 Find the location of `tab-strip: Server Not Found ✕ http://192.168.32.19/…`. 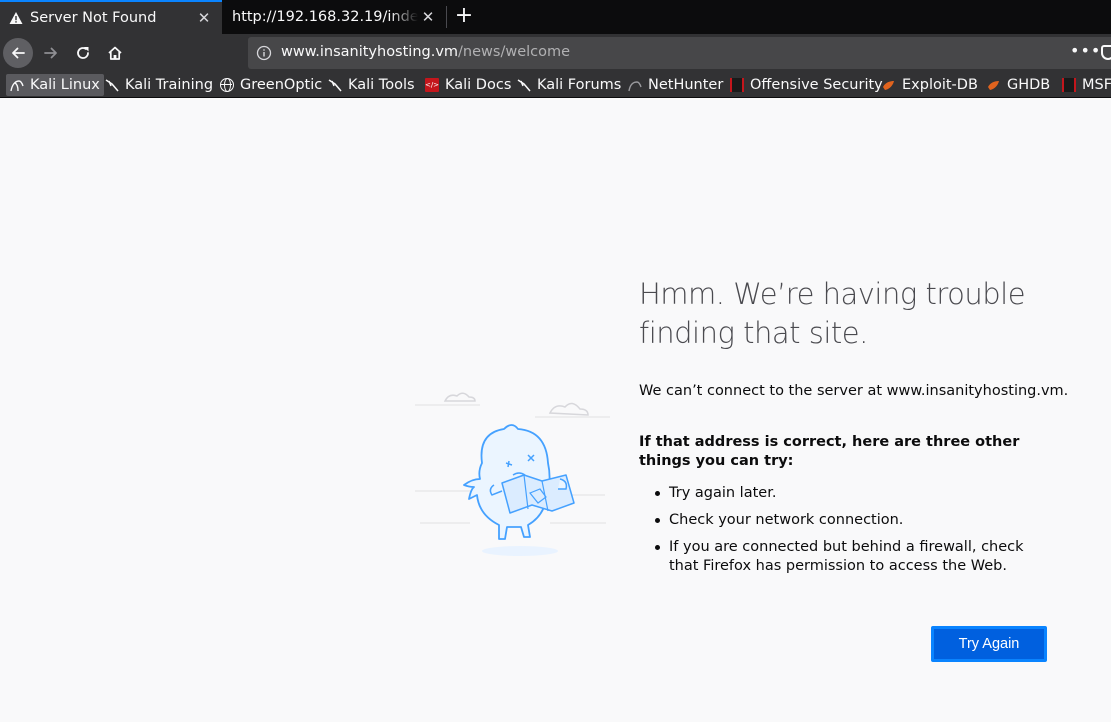

tab-strip: Server Not Found ✕ http://192.168.32.19/… is located at coordinates (555, 17).